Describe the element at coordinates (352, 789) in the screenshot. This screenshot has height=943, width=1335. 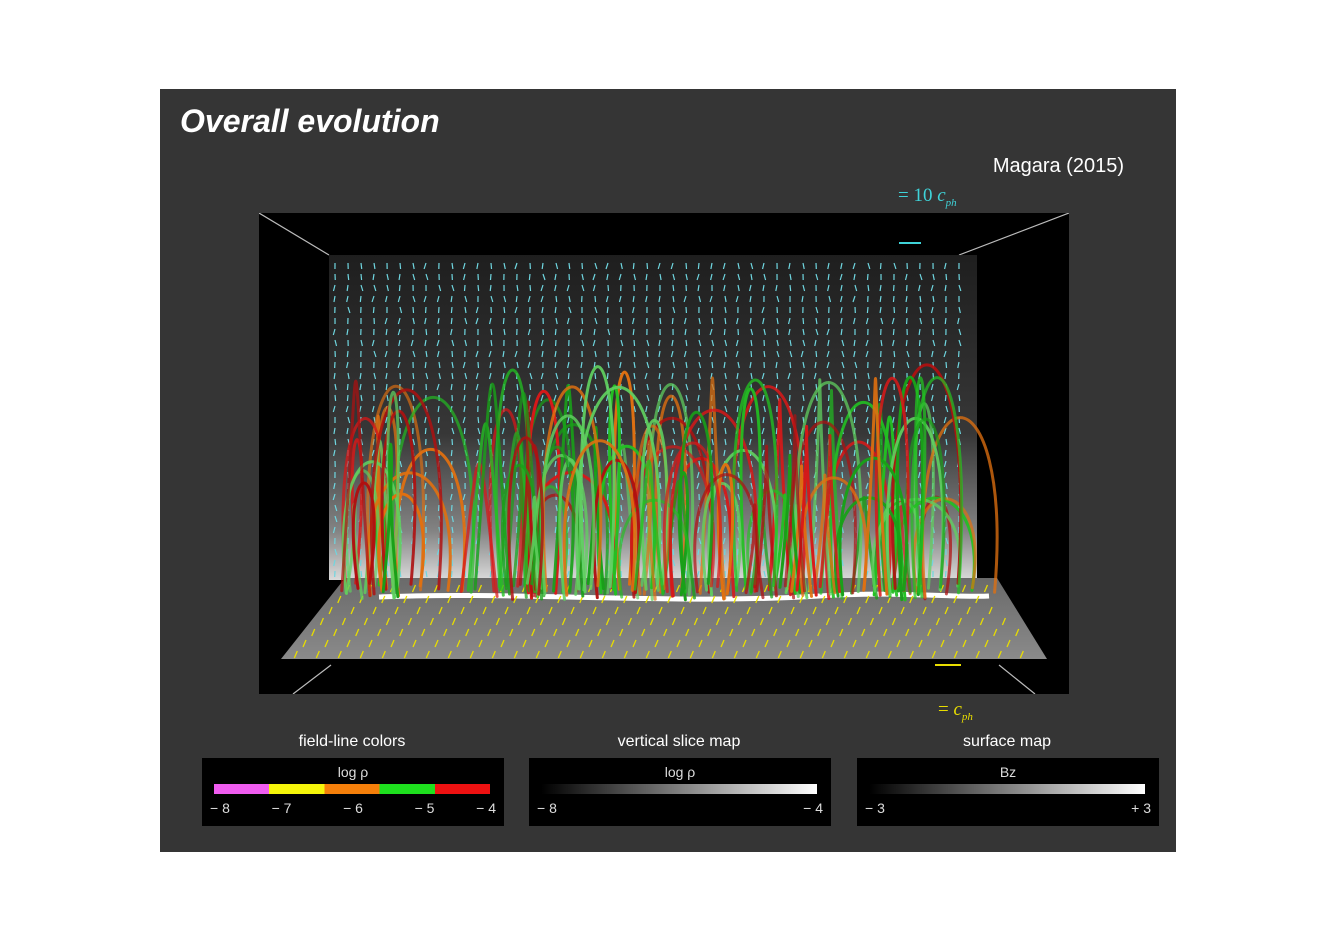
I see `colorbar-gradient` at that location.